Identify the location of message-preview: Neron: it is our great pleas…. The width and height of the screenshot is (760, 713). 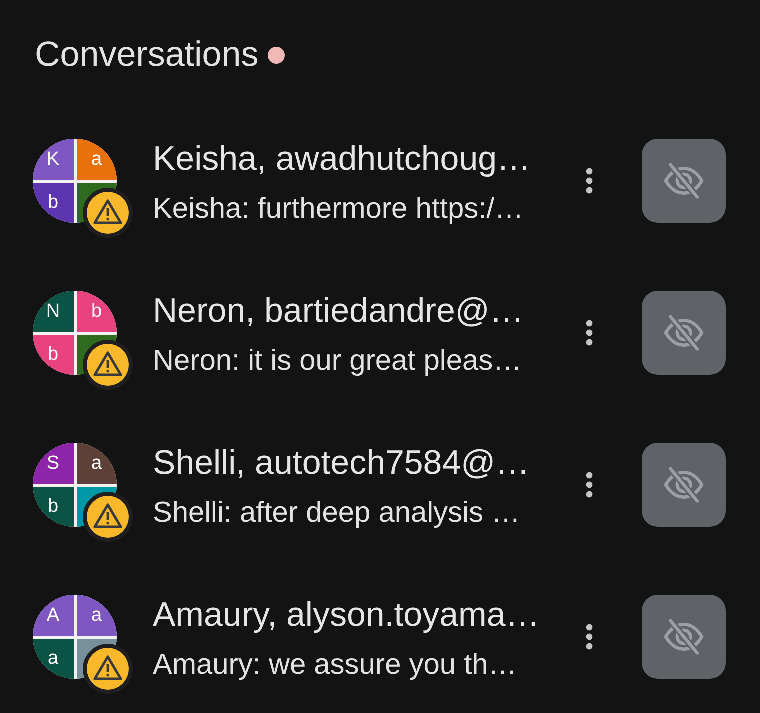
(338, 361).